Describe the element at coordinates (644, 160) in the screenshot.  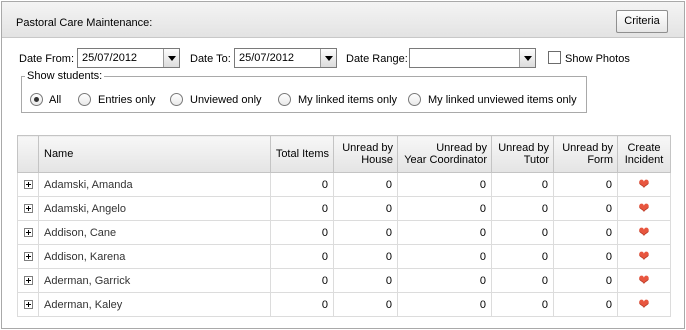
I see `header-line-2: Incident` at that location.